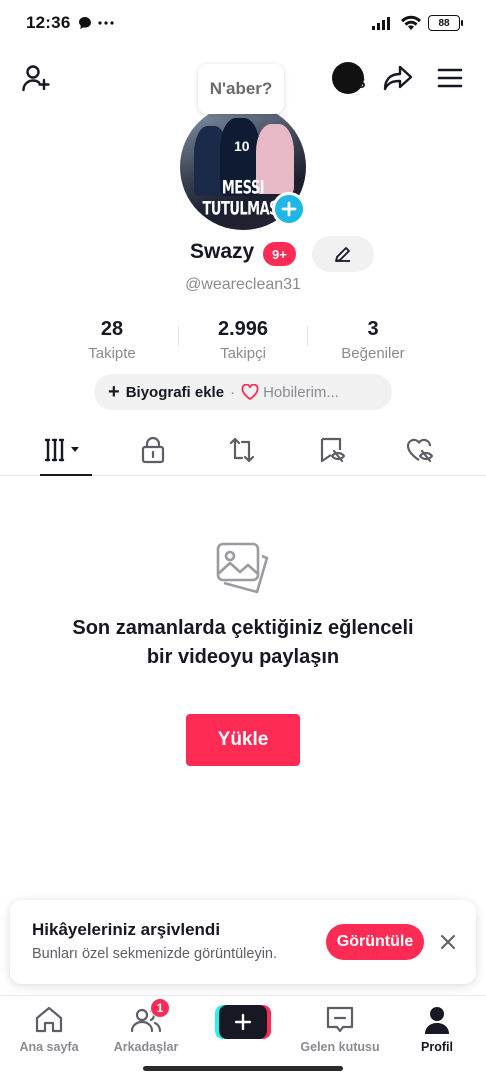  Describe the element at coordinates (112, 329) in the screenshot. I see `stat-value: 28` at that location.